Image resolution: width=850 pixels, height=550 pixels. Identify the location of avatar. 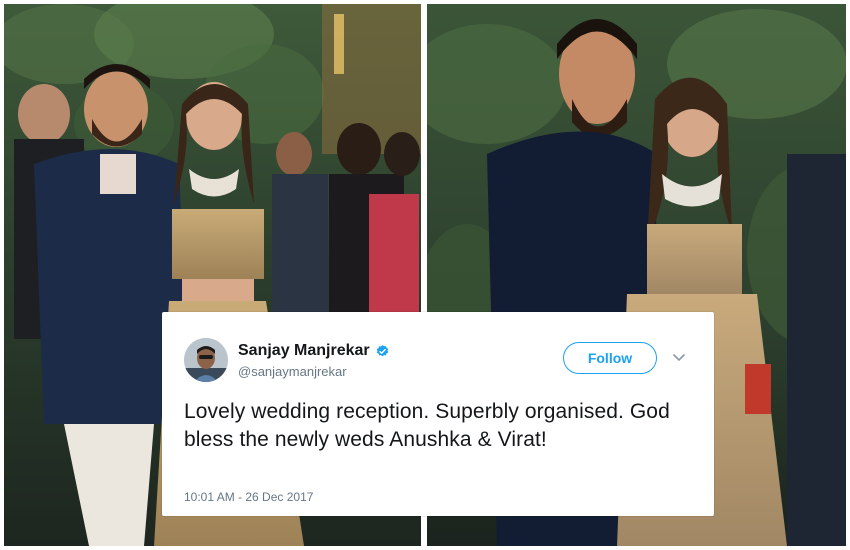
(206, 360).